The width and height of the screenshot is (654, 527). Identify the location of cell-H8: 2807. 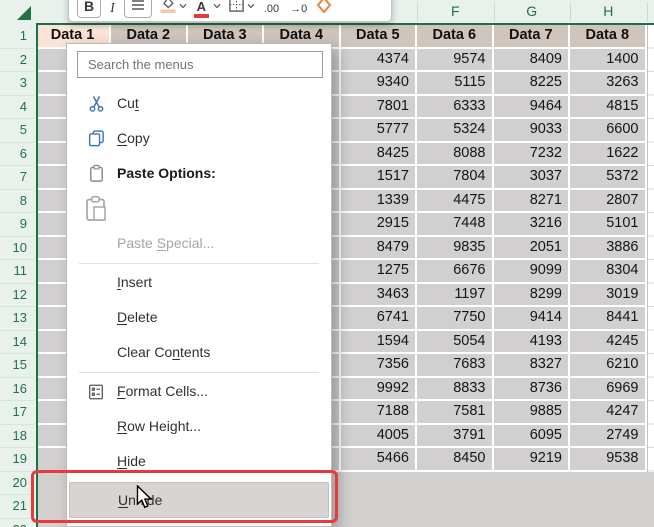
(608, 201).